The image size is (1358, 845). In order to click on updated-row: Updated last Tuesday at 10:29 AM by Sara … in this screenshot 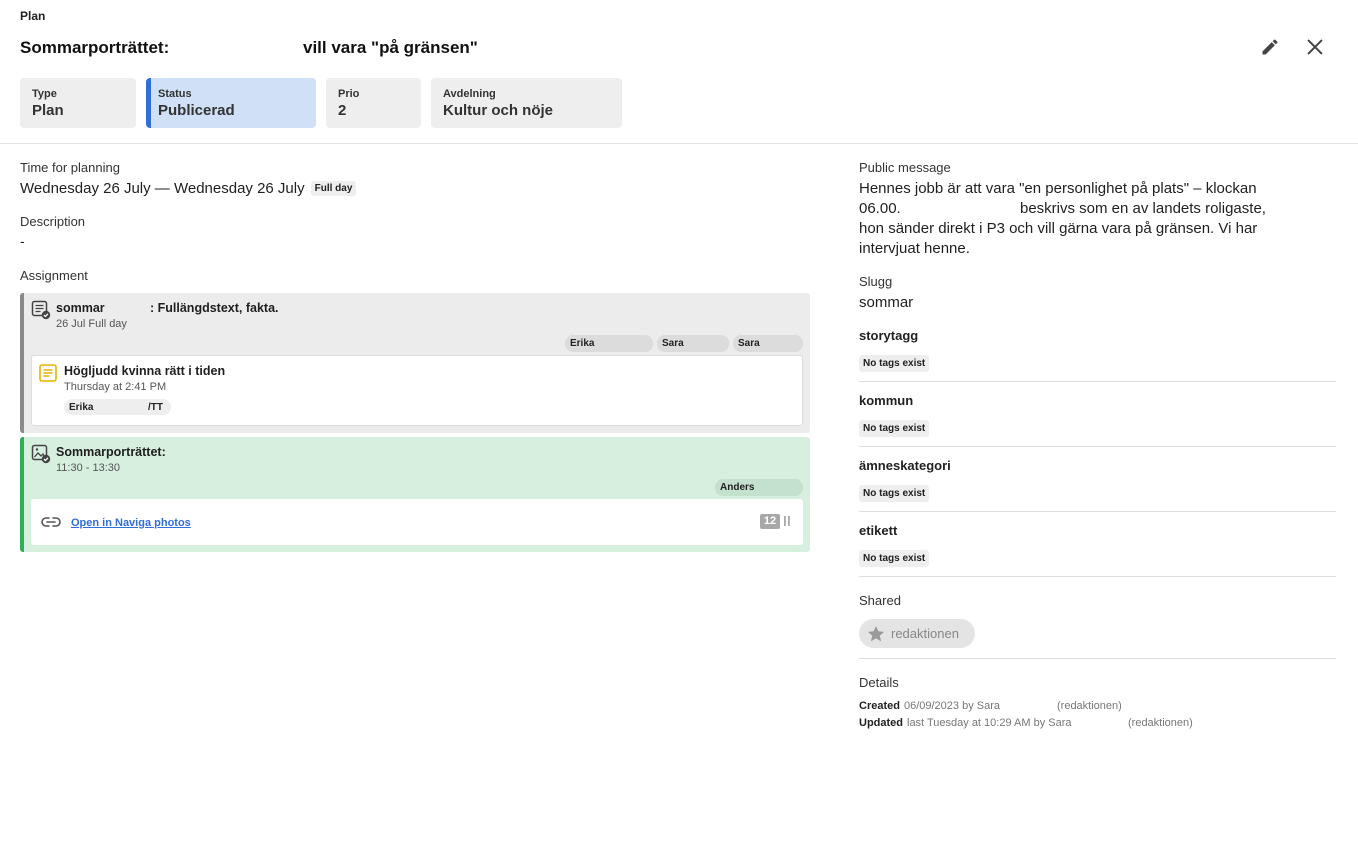, I will do `click(1026, 723)`.